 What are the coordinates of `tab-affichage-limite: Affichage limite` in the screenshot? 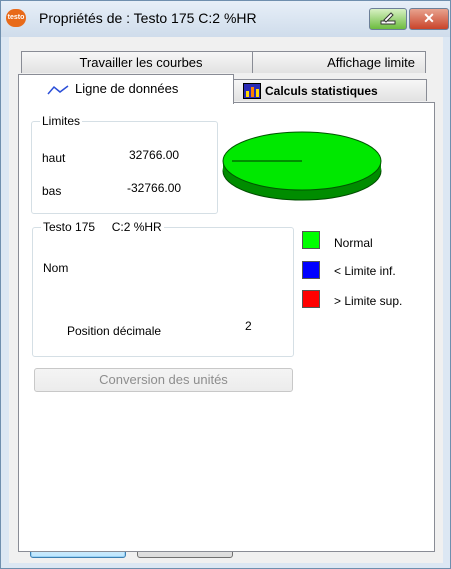 It's located at (339, 62).